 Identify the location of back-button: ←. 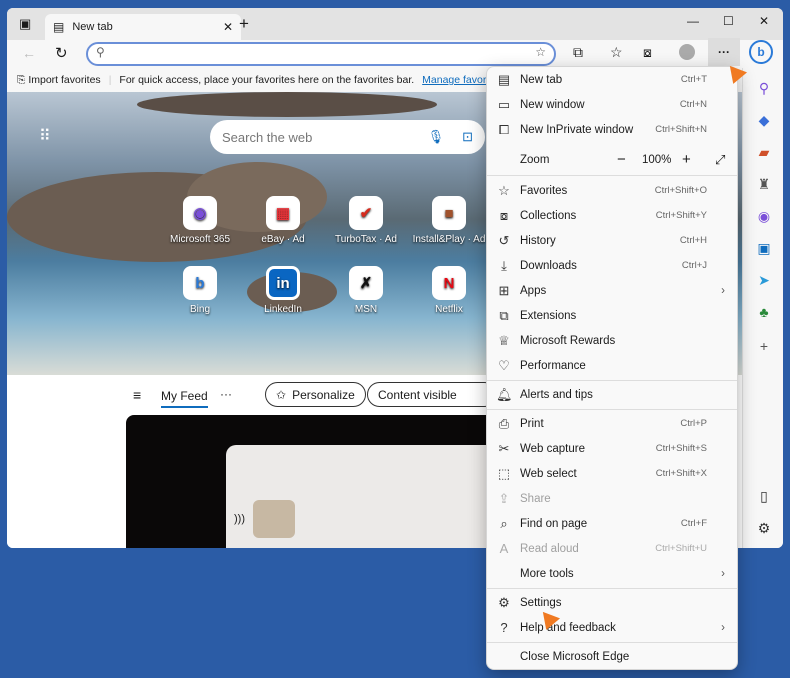
(29, 53).